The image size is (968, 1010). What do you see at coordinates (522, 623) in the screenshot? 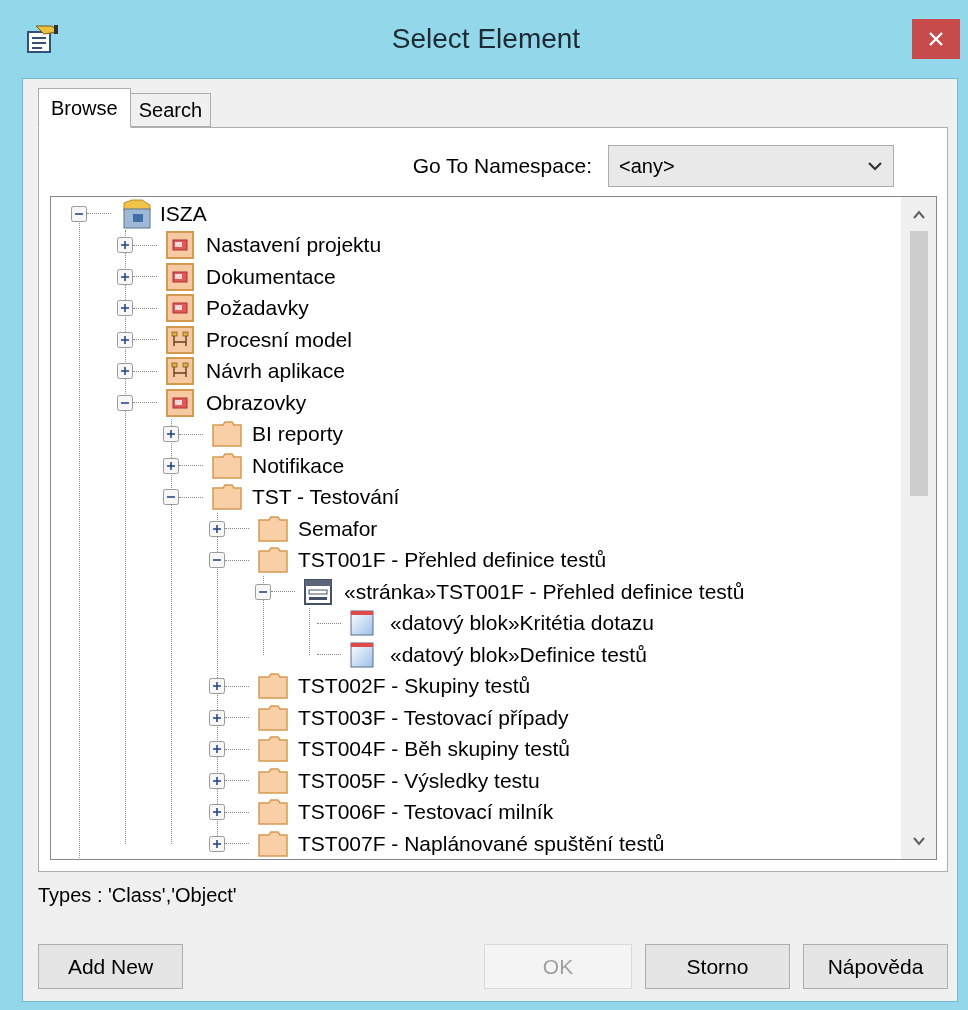
I see `tree-item: «datový blok»Kritétia dotazu` at bounding box center [522, 623].